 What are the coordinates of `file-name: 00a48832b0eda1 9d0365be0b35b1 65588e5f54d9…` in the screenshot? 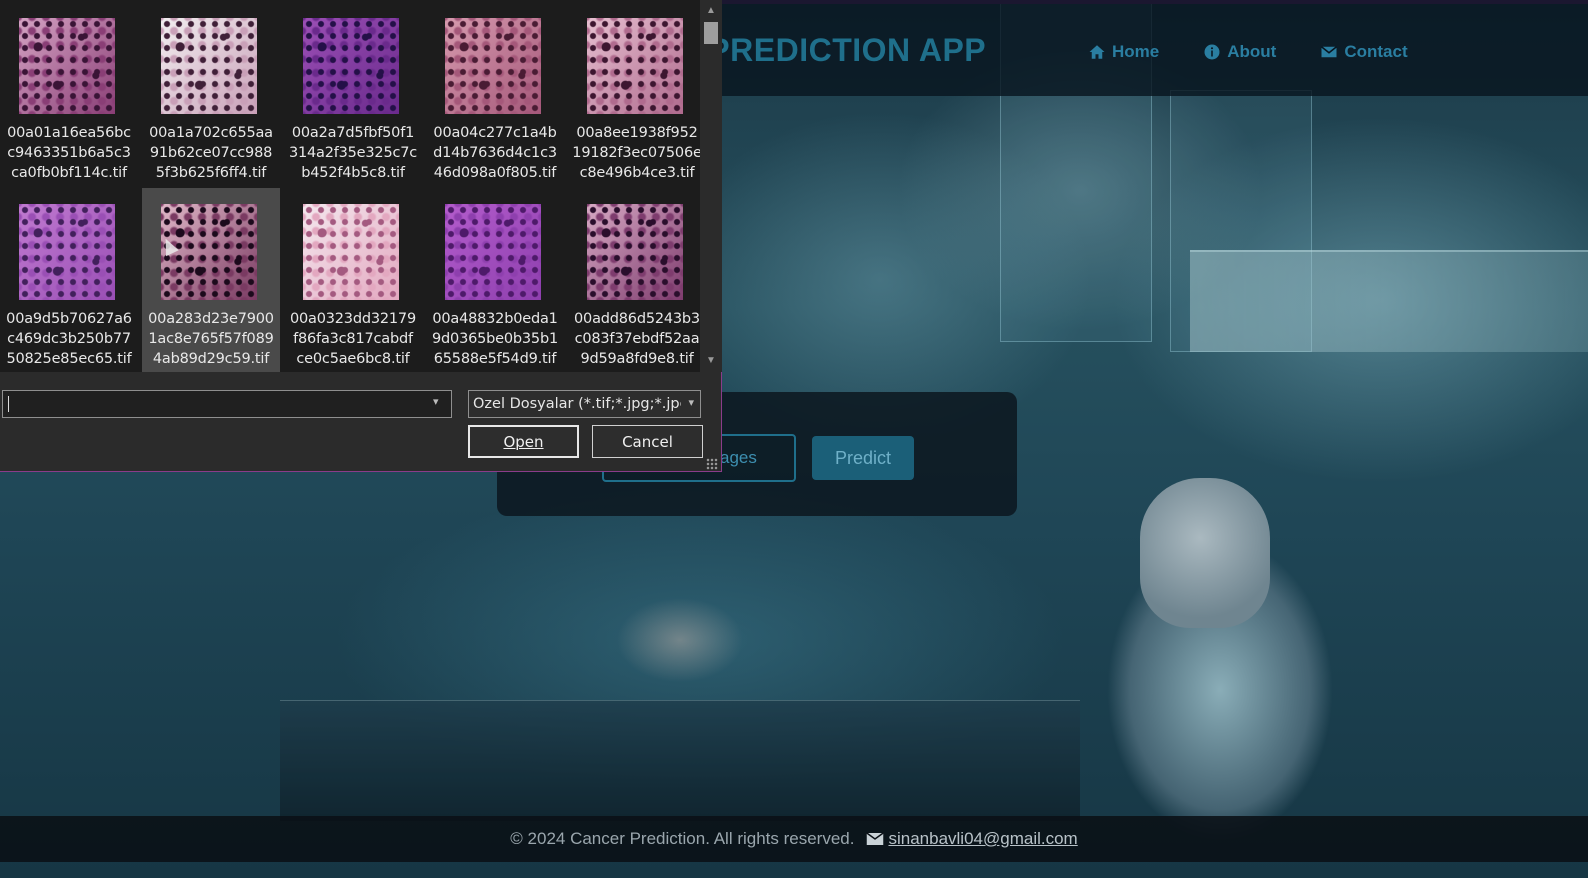 It's located at (495, 339).